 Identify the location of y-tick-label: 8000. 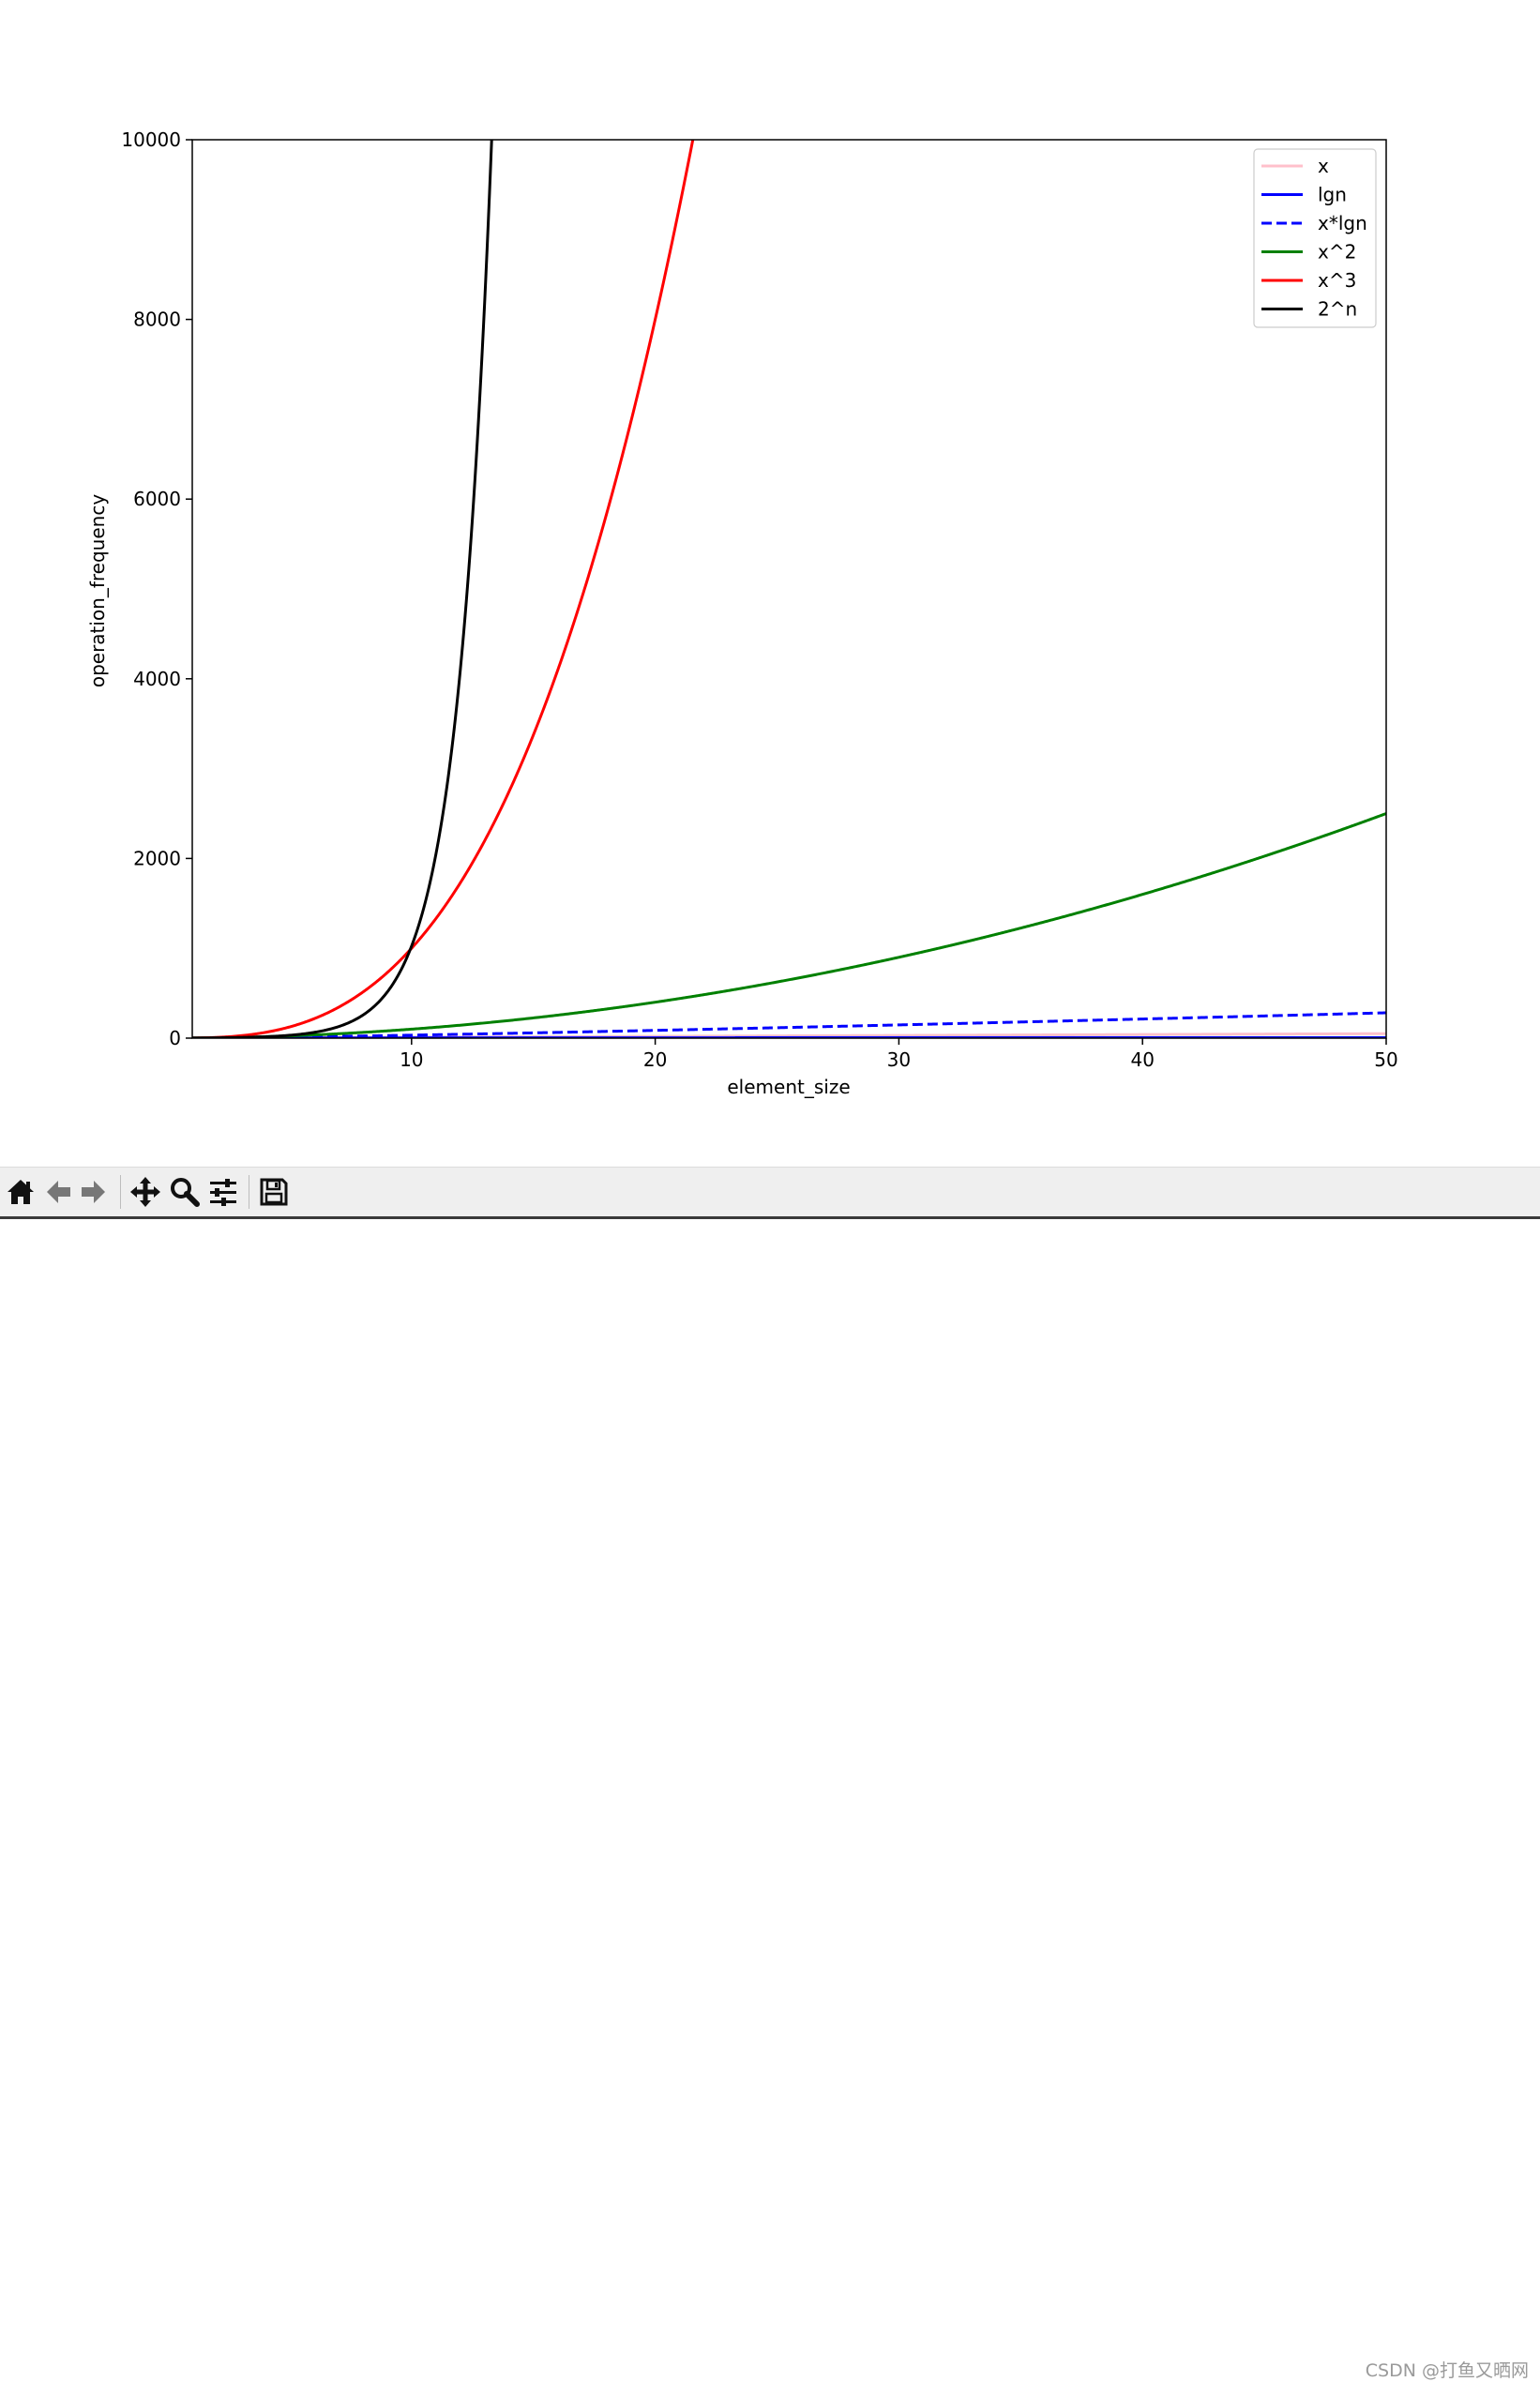
(157, 320).